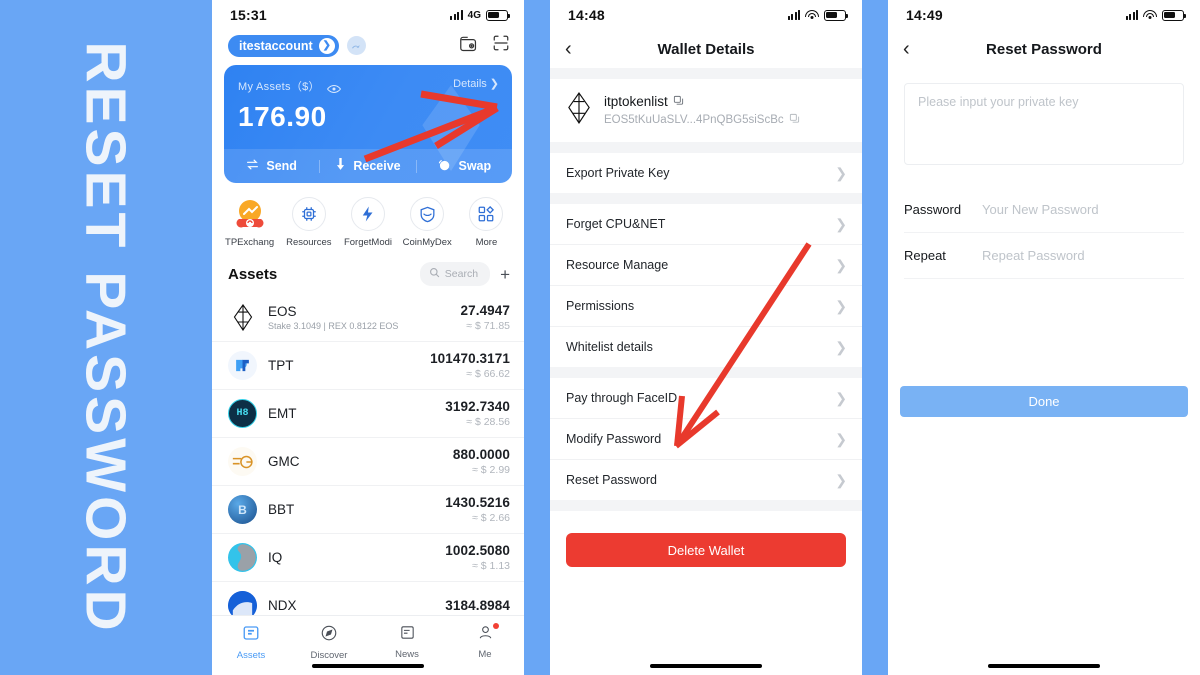 The width and height of the screenshot is (1200, 675). I want to click on tab-discover: Discover, so click(329, 642).